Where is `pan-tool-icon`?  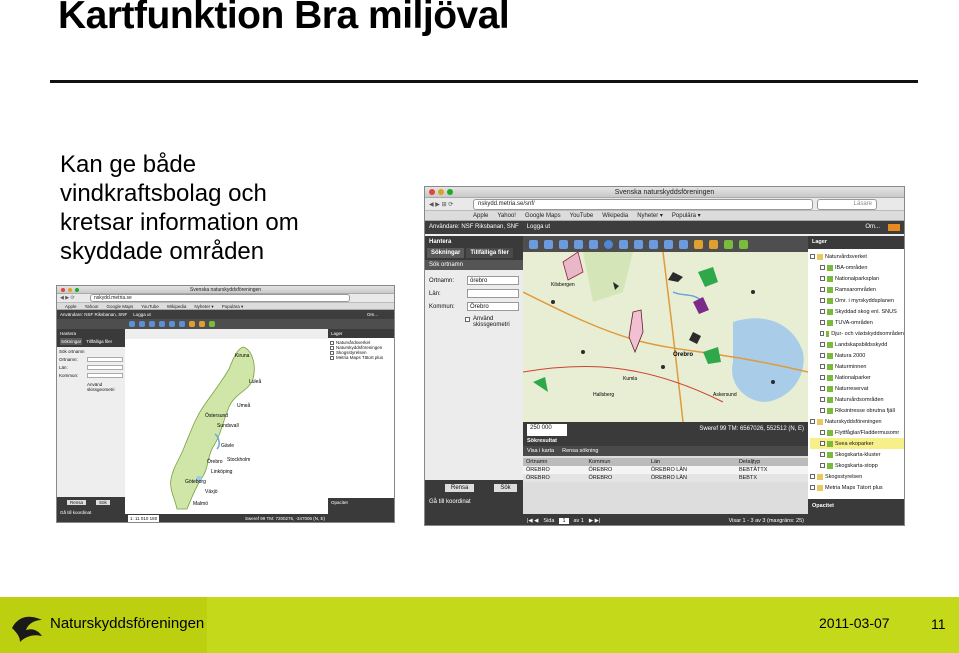
pan-tool-icon is located at coordinates (533, 244).